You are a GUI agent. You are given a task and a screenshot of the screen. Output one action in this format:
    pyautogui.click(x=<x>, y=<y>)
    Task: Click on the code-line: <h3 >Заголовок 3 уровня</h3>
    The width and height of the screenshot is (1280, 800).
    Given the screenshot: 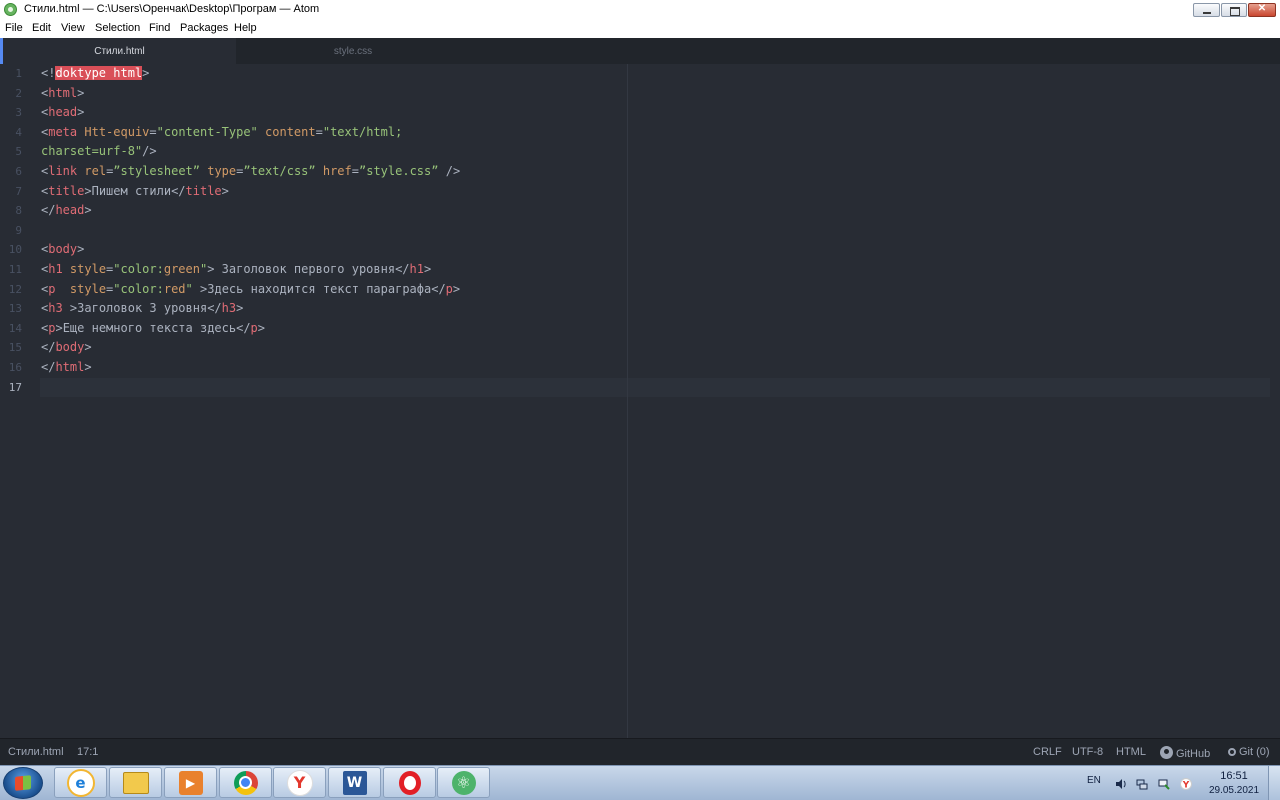 What is the action you would take?
    pyautogui.click(x=142, y=309)
    